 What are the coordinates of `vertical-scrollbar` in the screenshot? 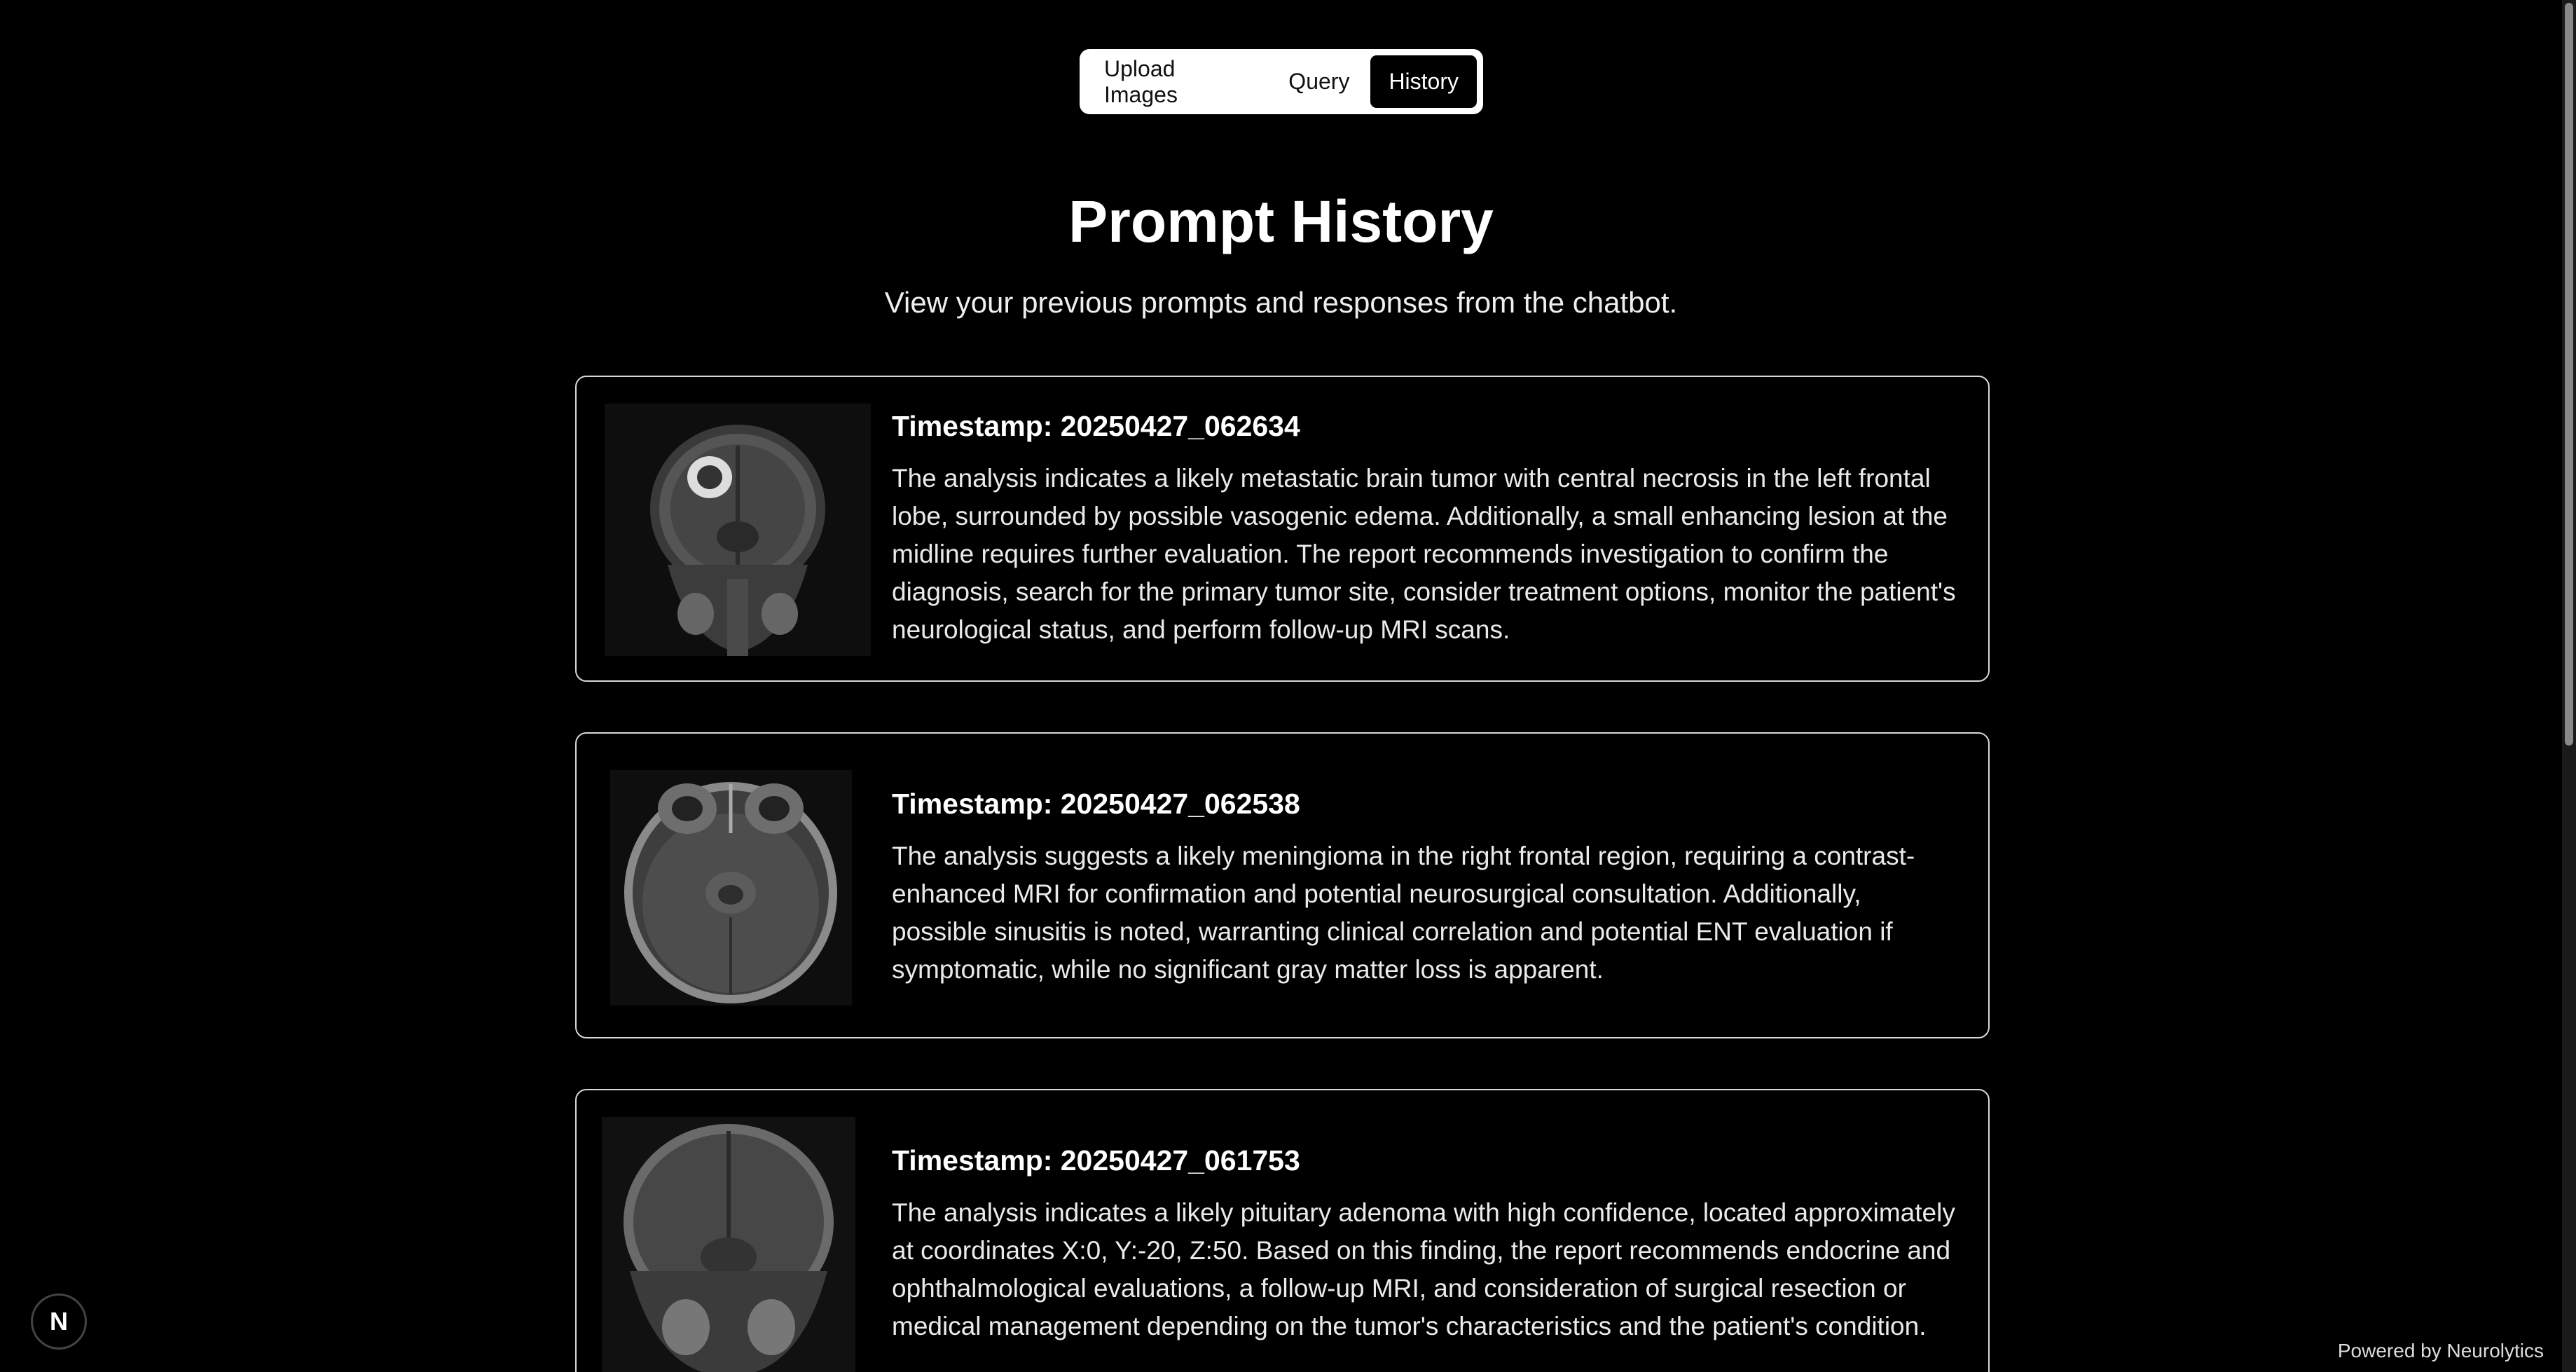 It's located at (2569, 686).